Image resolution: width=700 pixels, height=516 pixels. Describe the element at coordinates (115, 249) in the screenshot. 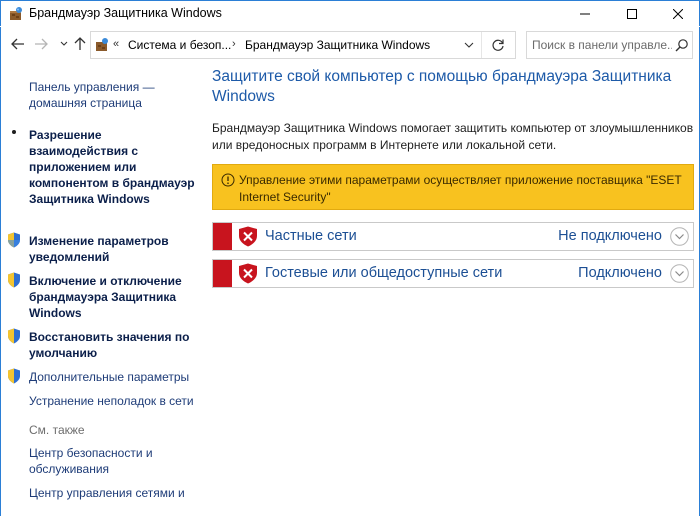

I see `sidebar-item-notifications: Изменение параметров уведомлений` at that location.